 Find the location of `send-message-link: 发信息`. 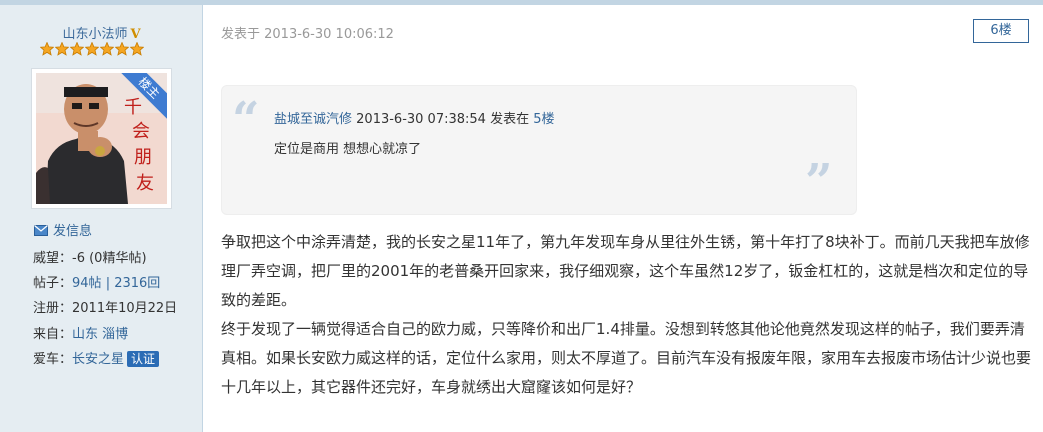

send-message-link: 发信息 is located at coordinates (63, 229).